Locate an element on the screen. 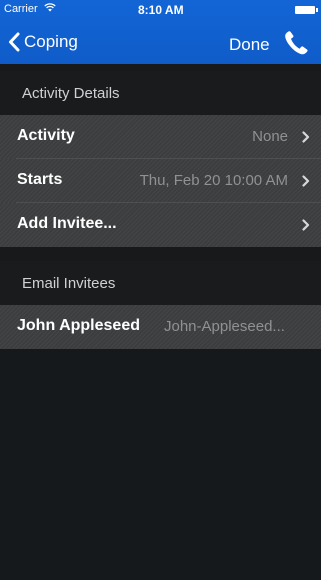 The width and height of the screenshot is (321, 580). starts-row-value: Thu, Feb 20 10:00 AM is located at coordinates (213, 180).